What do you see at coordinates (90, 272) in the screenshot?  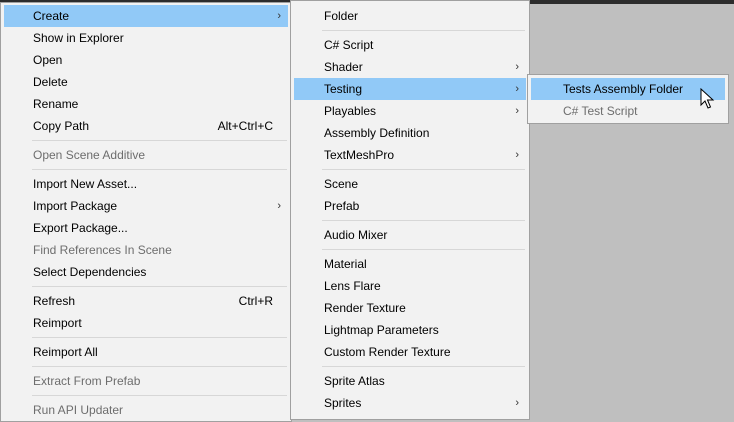 I see `menu-item-label: Select Dependencies` at bounding box center [90, 272].